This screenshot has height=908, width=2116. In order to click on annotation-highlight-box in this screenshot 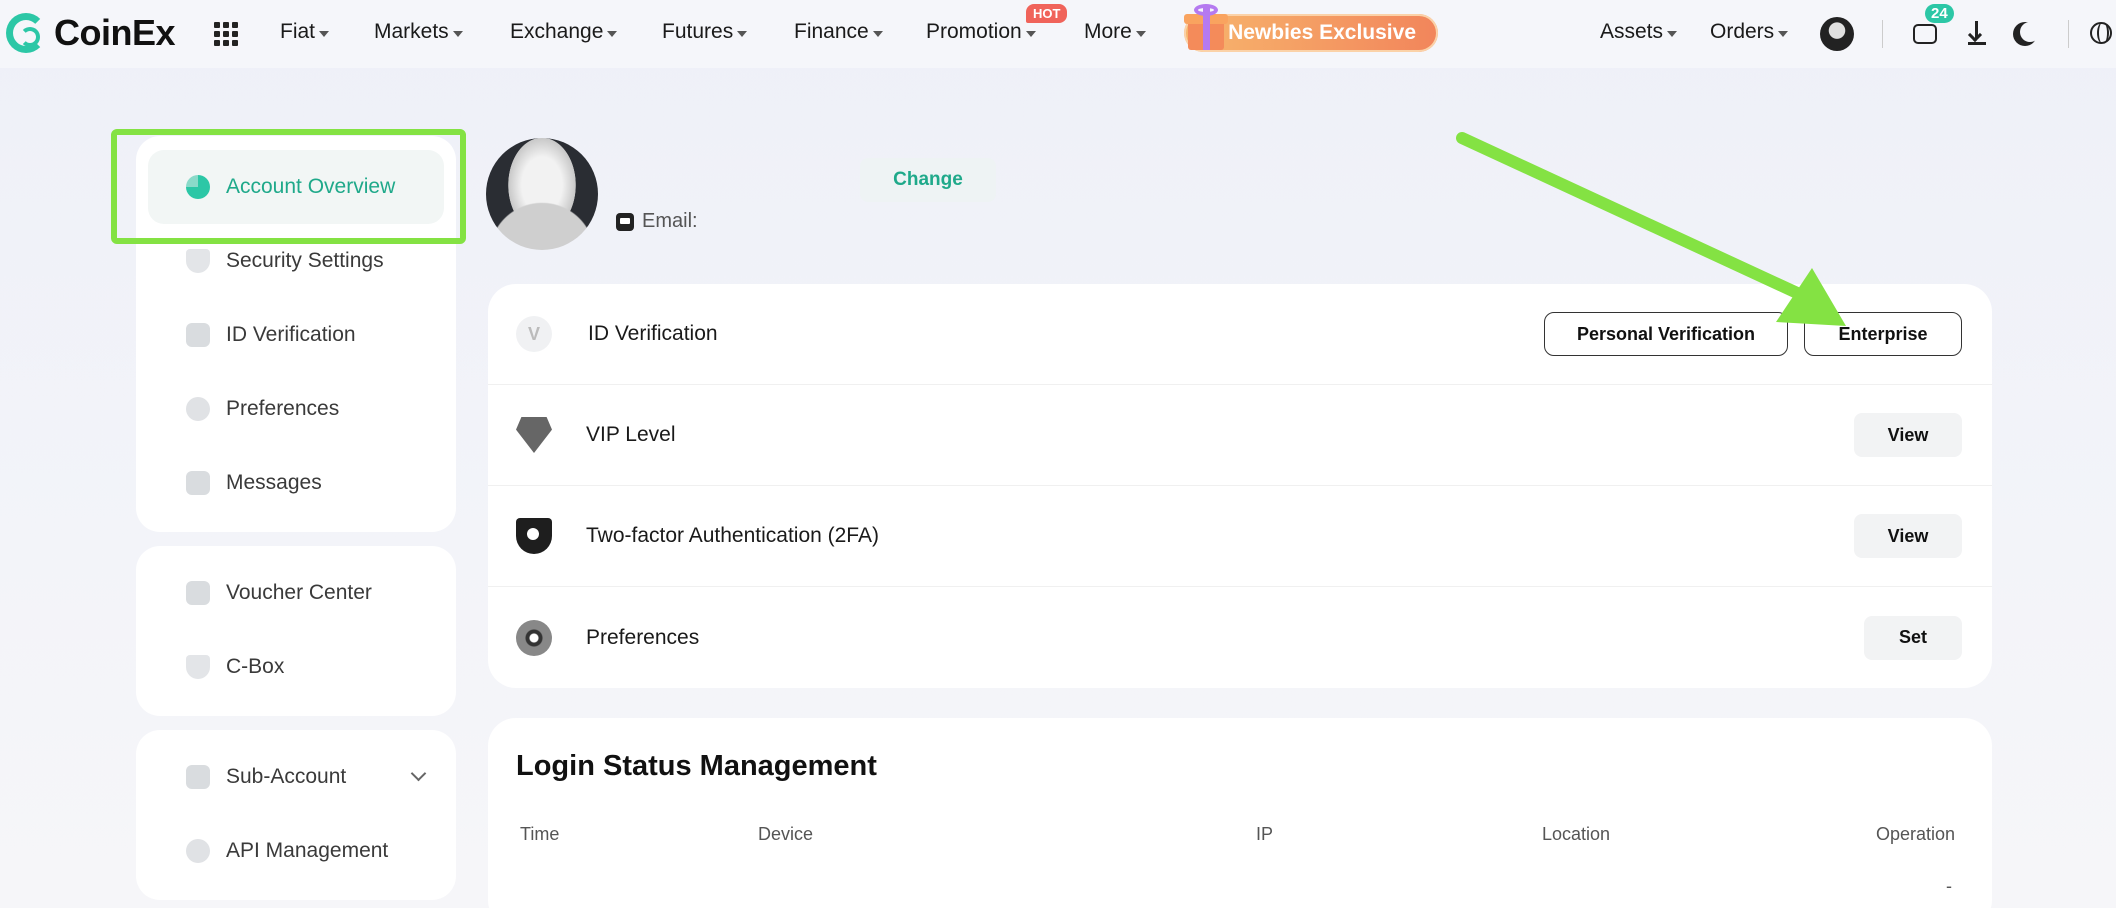, I will do `click(288, 186)`.